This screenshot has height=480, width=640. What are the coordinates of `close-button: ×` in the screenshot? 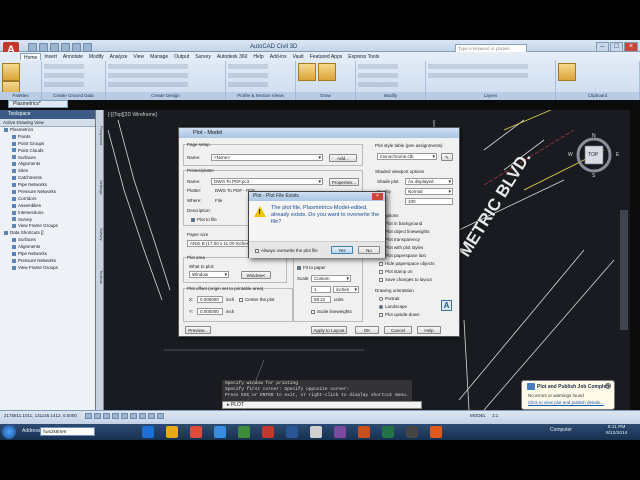 It's located at (631, 47).